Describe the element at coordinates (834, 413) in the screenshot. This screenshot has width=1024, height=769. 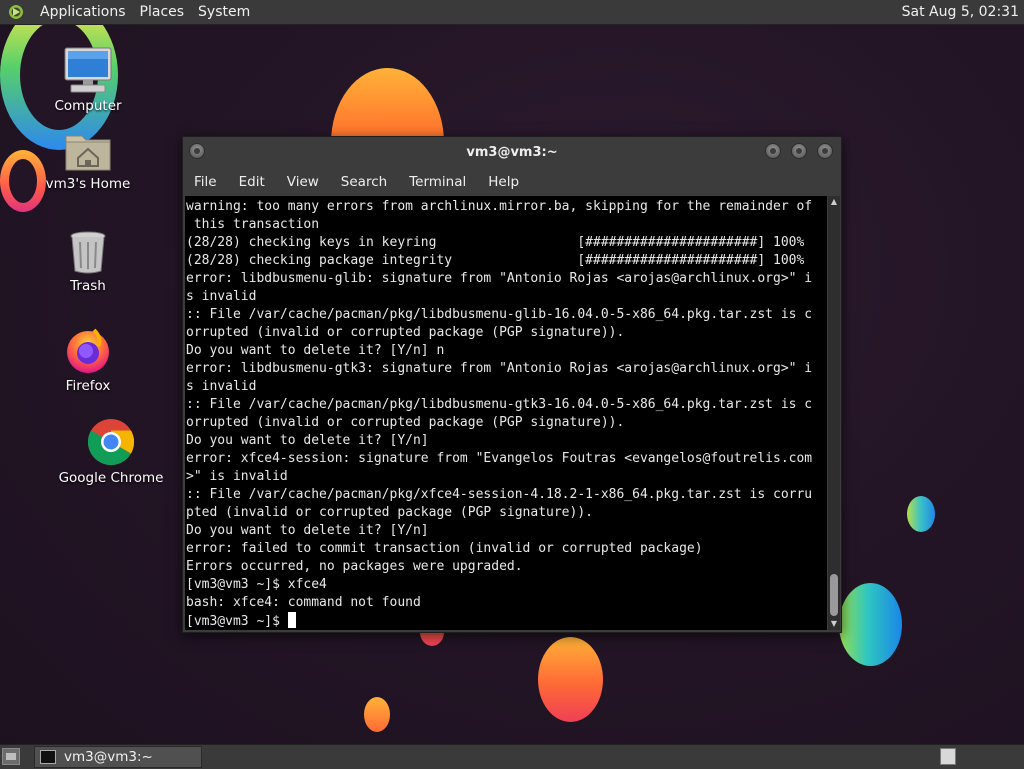
I see `terminal-scrollbar: ▲ ▼` at that location.